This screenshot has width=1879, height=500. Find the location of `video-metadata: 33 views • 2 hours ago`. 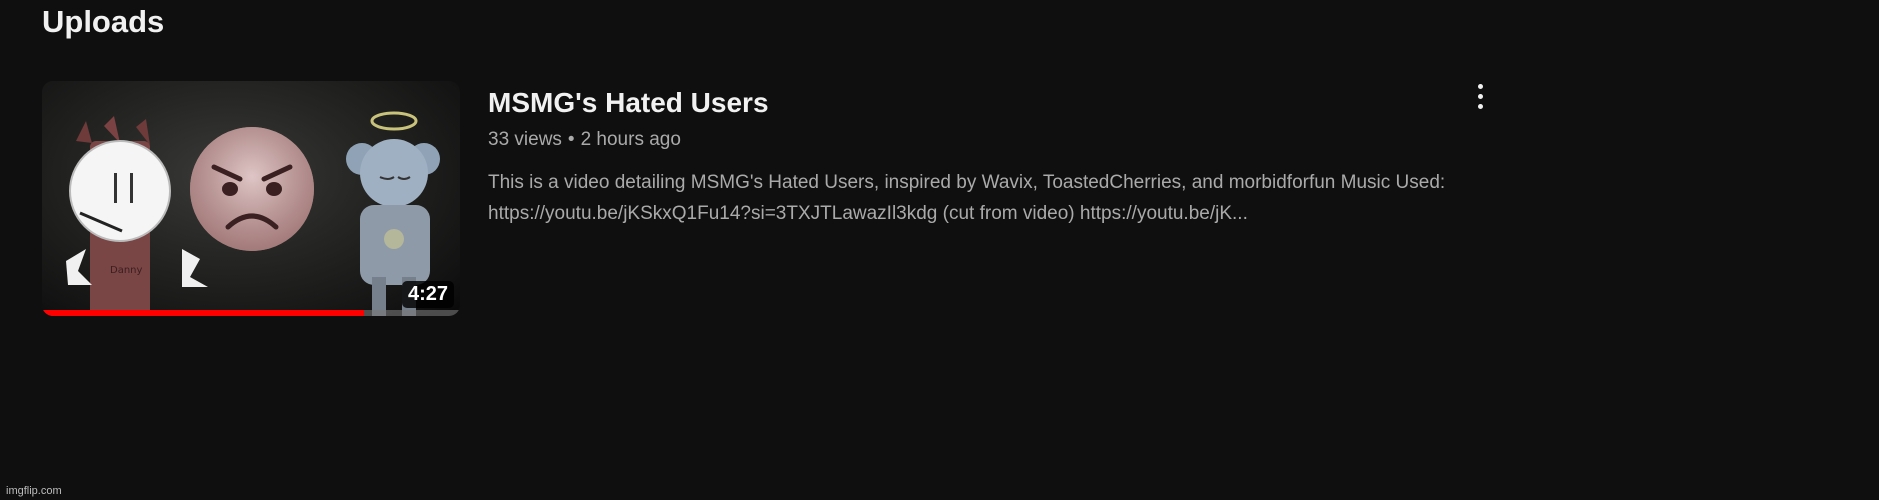

video-metadata: 33 views • 2 hours ago is located at coordinates (998, 140).